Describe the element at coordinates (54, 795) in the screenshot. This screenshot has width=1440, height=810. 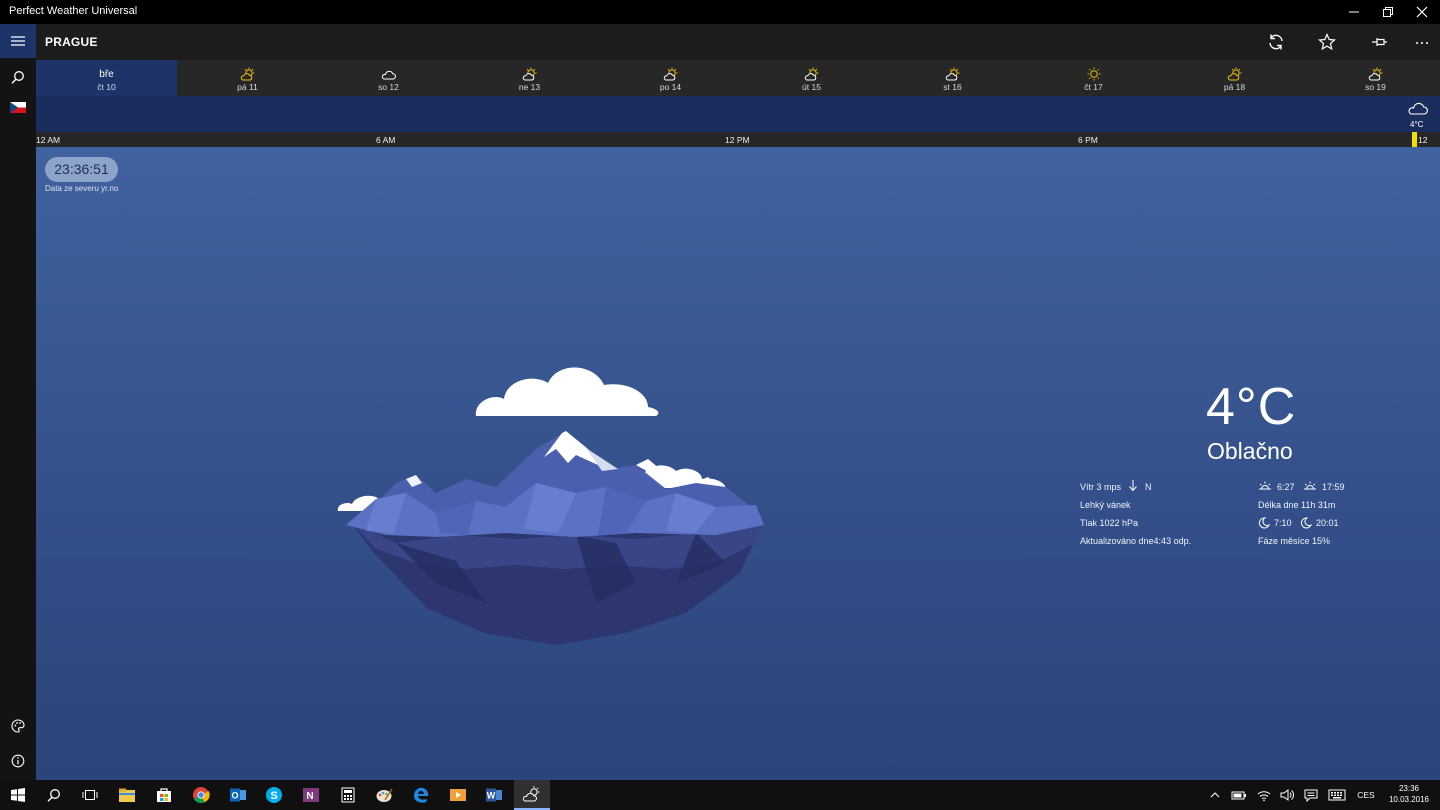
I see `taskbar-search-button` at that location.